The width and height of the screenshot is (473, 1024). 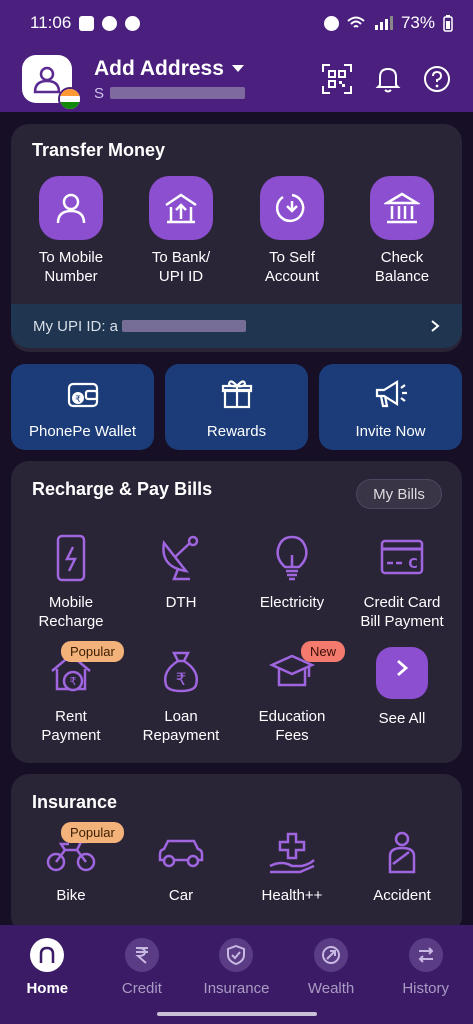 I want to click on status-bar: 11:06 73%, so click(x=236, y=23).